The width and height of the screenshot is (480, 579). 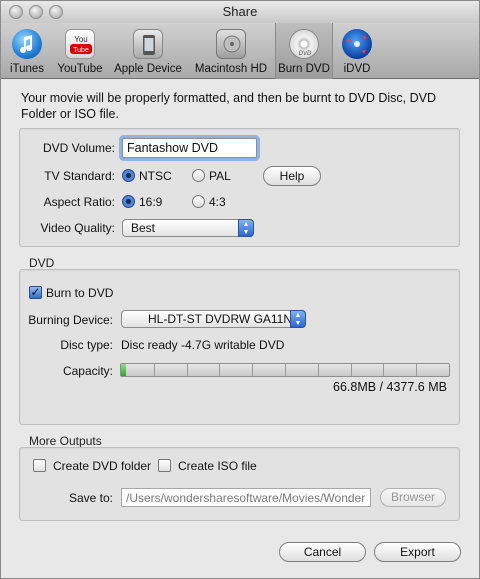 What do you see at coordinates (148, 44) in the screenshot?
I see `apple-device-icon` at bounding box center [148, 44].